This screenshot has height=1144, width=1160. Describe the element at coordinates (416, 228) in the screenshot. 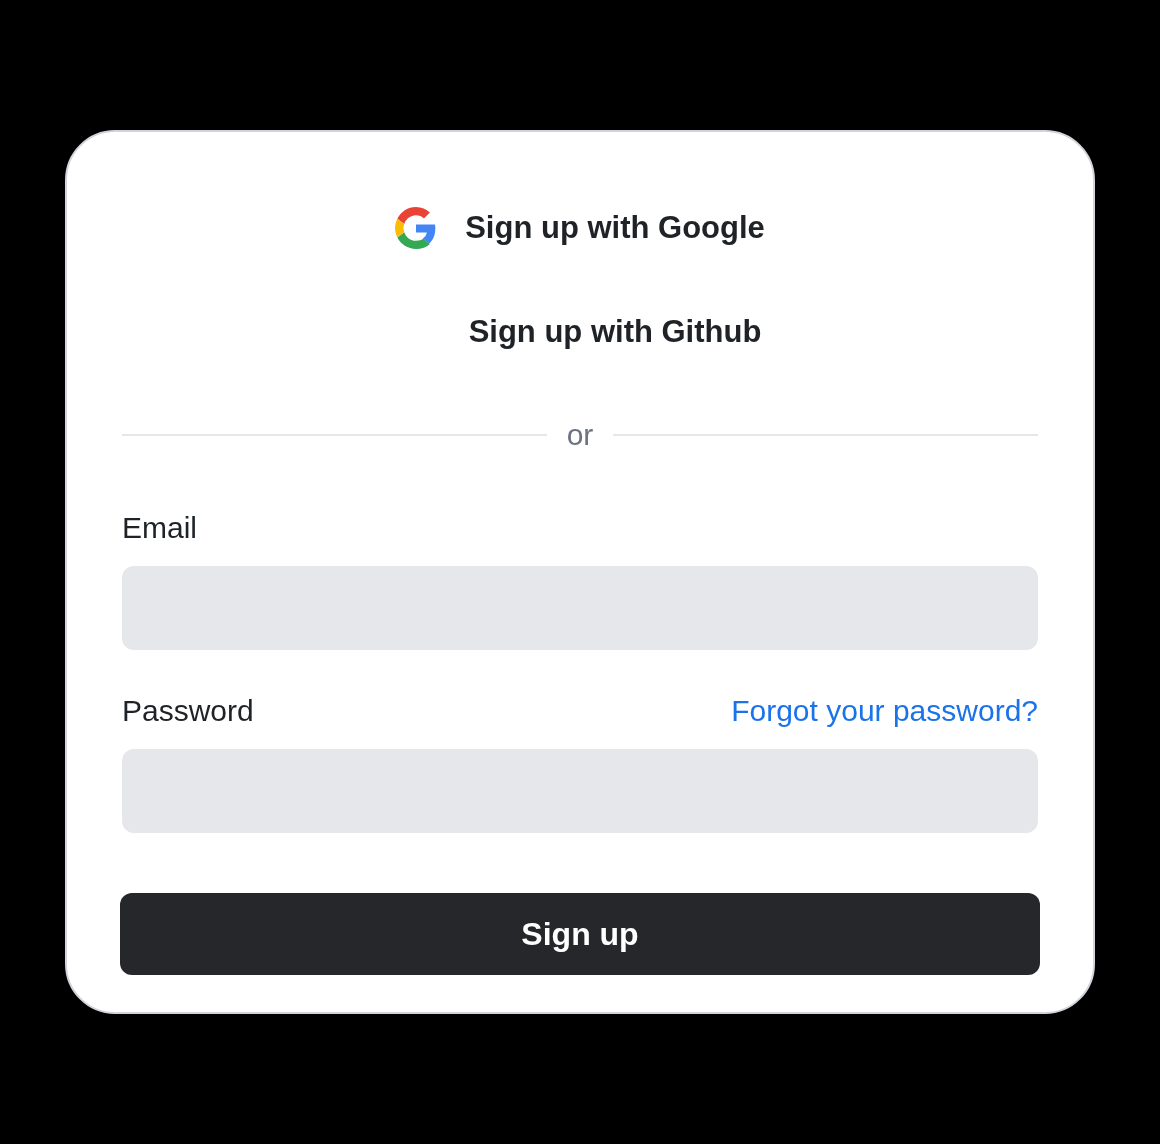

I see `google-g-icon` at that location.